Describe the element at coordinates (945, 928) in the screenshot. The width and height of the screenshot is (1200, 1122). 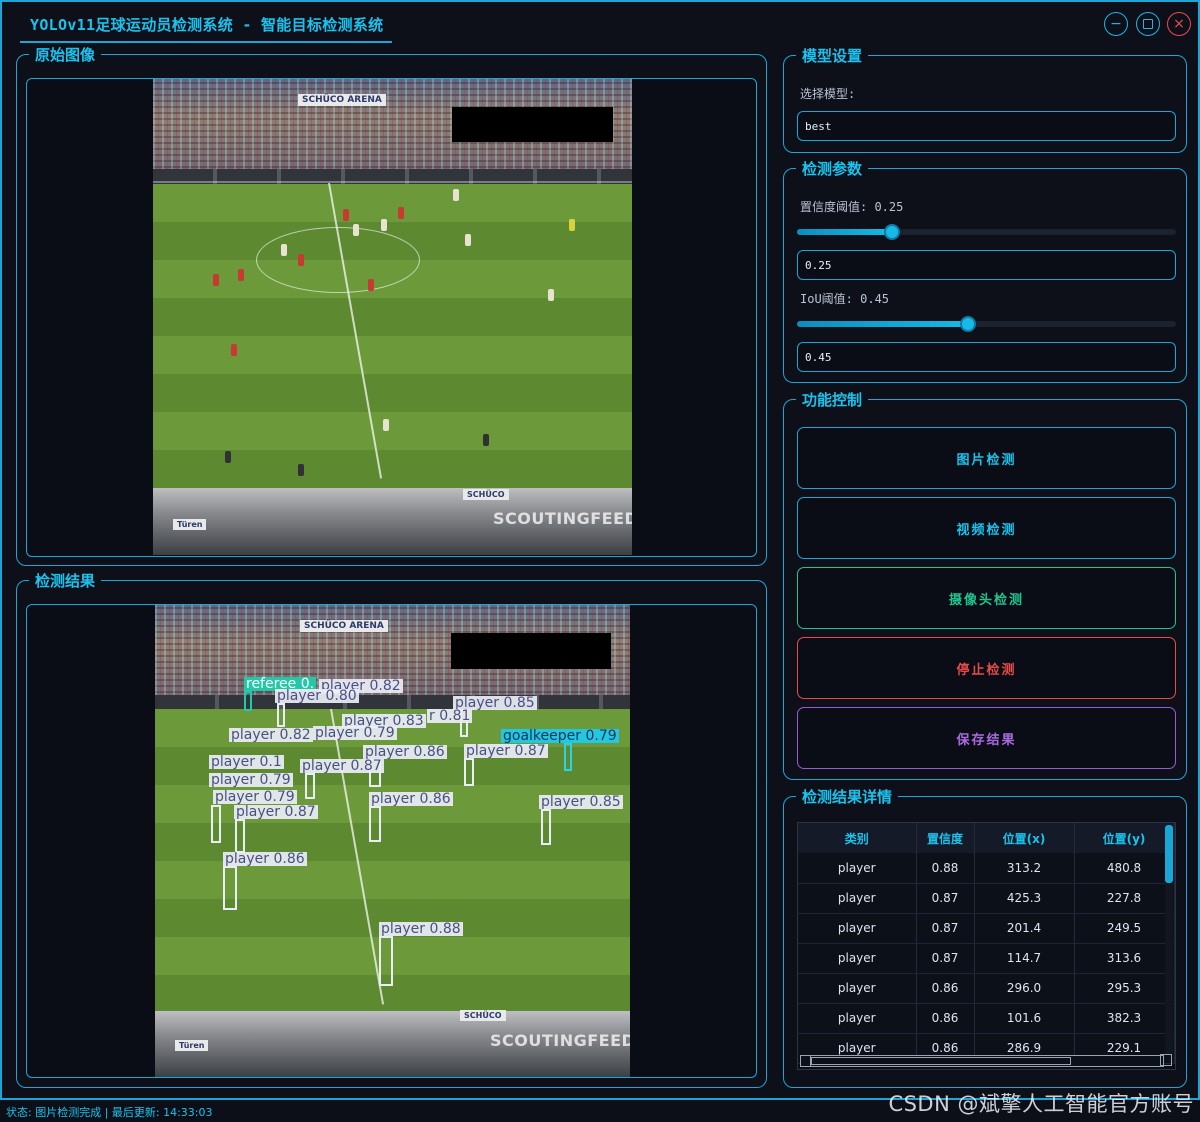
I see `cell-confidence: 0.87` at that location.